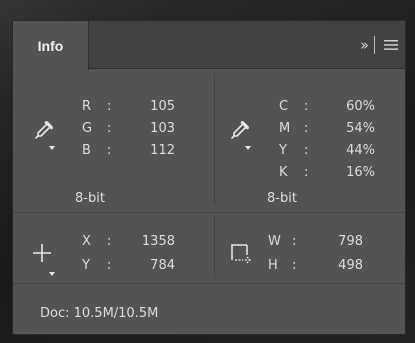 This screenshot has width=415, height=343. Describe the element at coordinates (109, 150) in the screenshot. I see `rgb-b-colon: :` at that location.